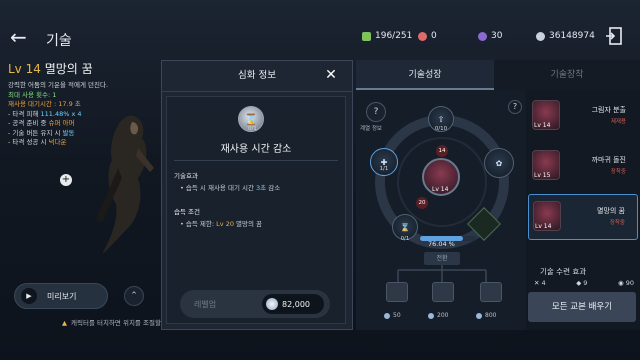 The width and height of the screenshot is (640, 360). Describe the element at coordinates (405, 227) in the screenshot. I see `hourglass-icon: ⌛` at that location.